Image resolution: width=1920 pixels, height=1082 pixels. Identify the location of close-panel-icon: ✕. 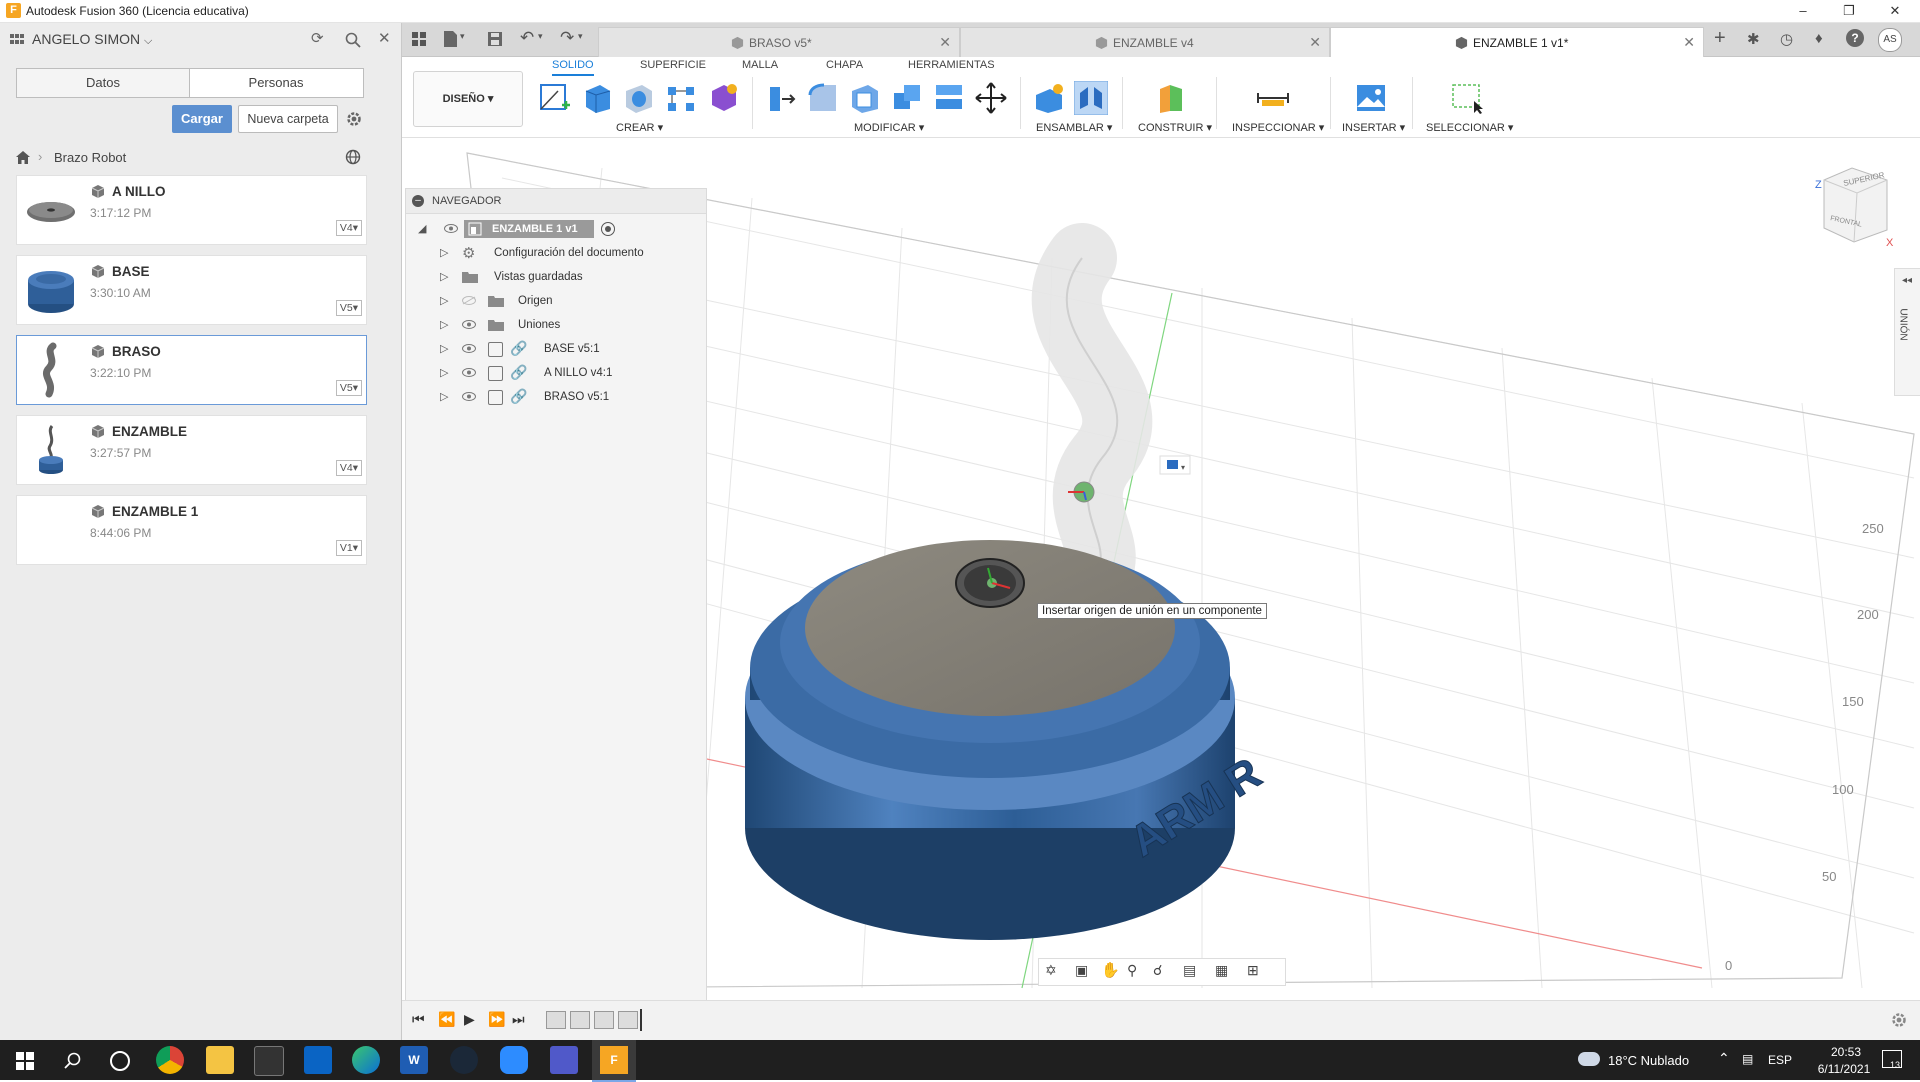
(384, 38).